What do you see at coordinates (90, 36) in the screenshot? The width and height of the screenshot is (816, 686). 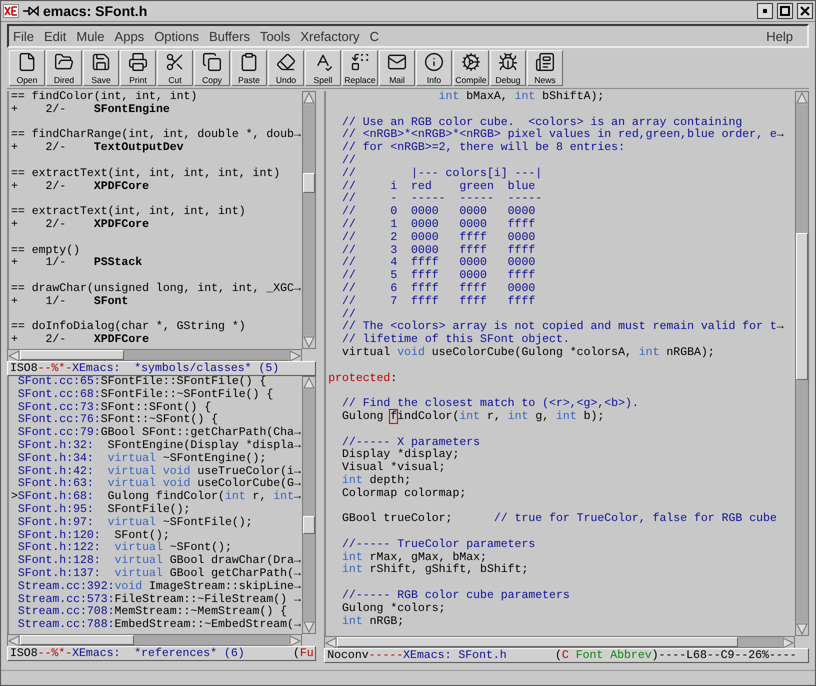 I see `menu-item: Mule` at bounding box center [90, 36].